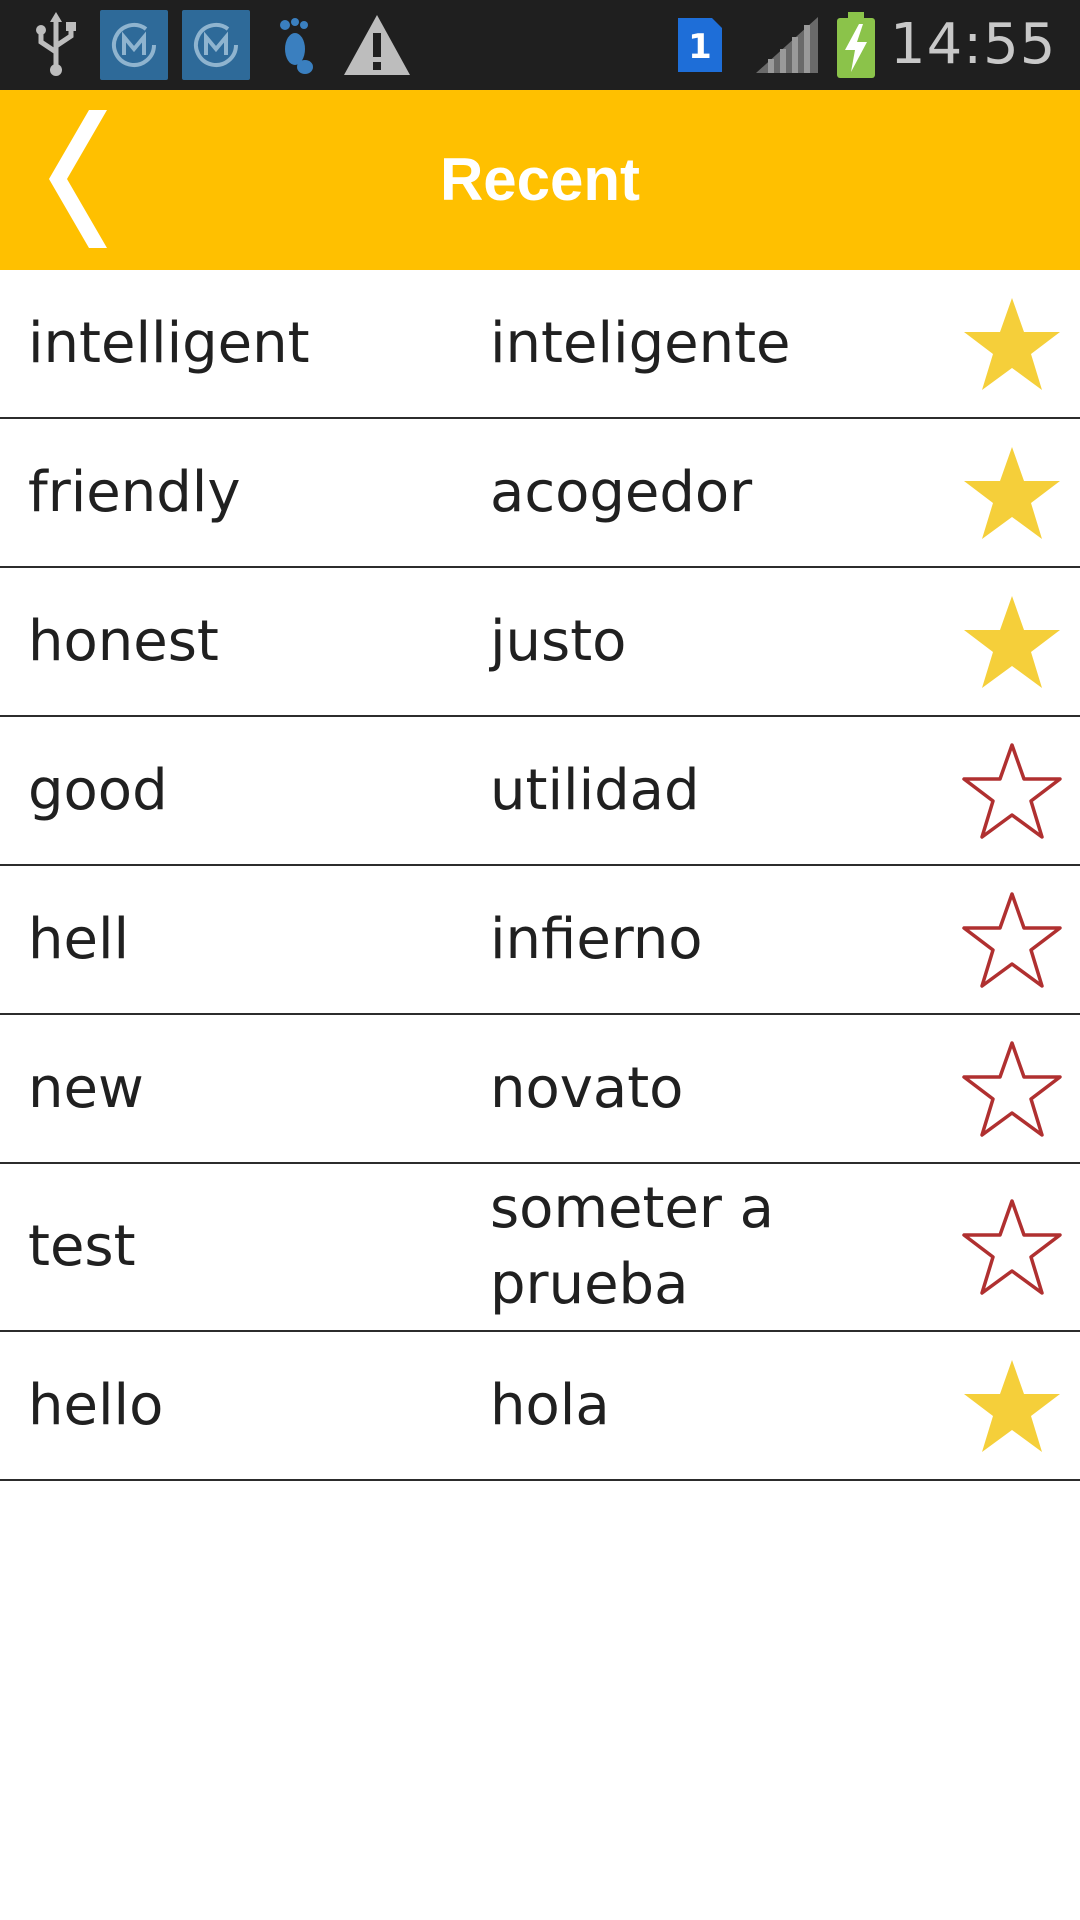 This screenshot has width=1080, height=1920. What do you see at coordinates (558, 641) in the screenshot?
I see `word-spanish: justo` at bounding box center [558, 641].